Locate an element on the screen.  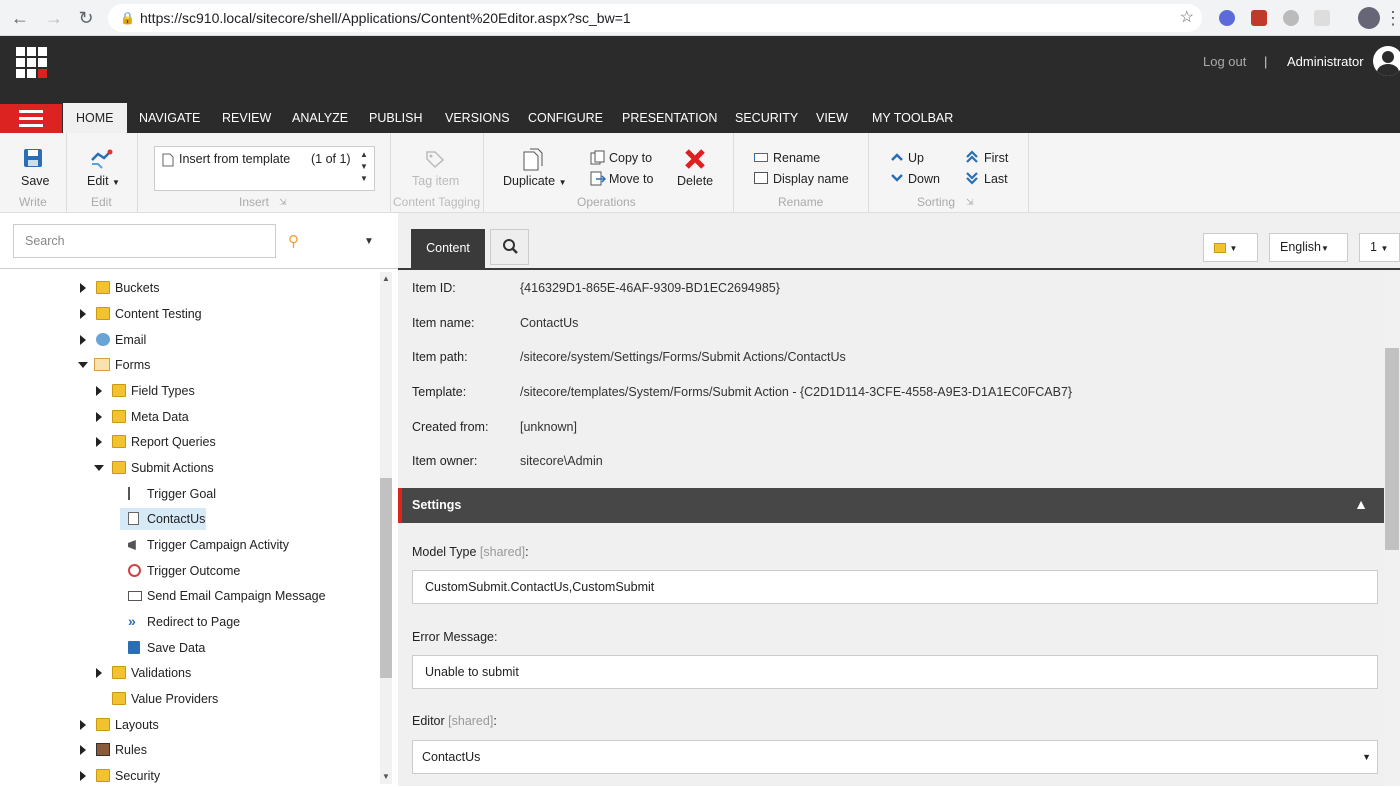
insert-options-list: Insert from template (1 of 1) ▲ ▼ ▼ is located at coordinates (264, 168).